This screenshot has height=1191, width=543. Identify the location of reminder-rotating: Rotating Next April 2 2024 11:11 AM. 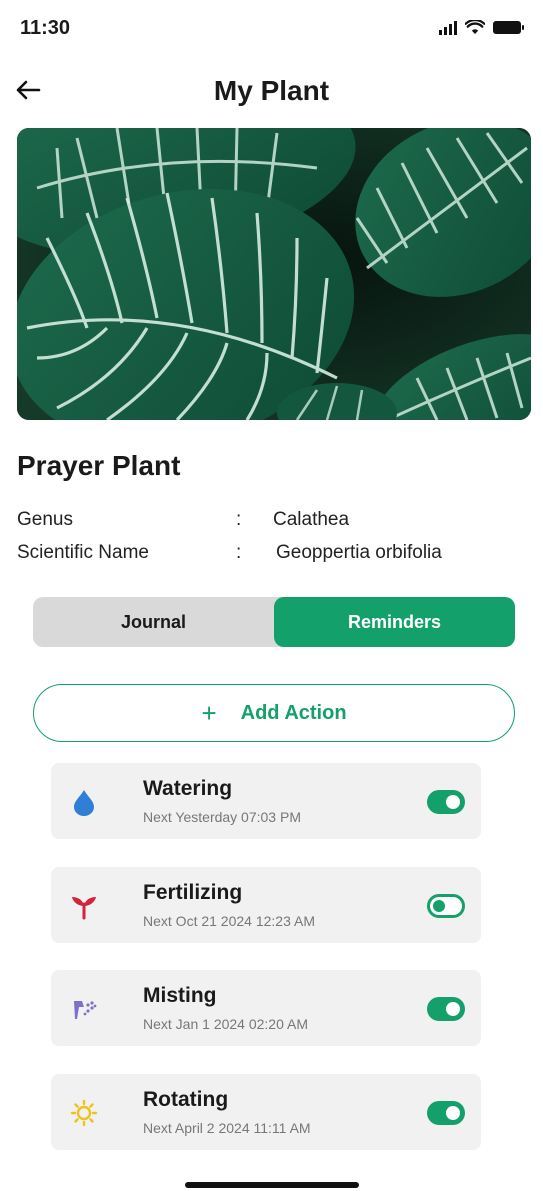
(266, 1112).